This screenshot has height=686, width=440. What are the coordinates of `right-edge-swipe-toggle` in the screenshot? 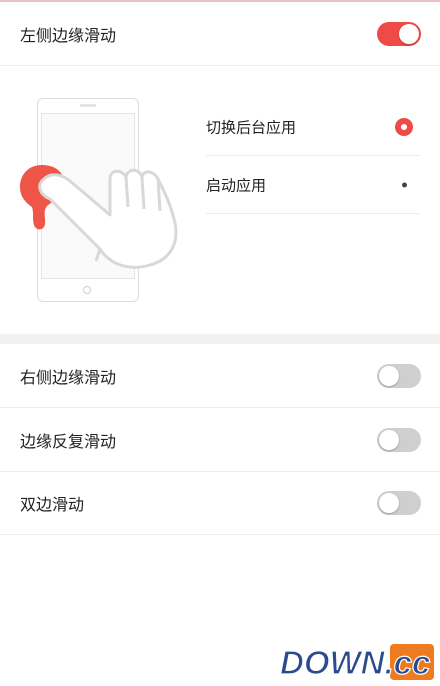 It's located at (399, 375).